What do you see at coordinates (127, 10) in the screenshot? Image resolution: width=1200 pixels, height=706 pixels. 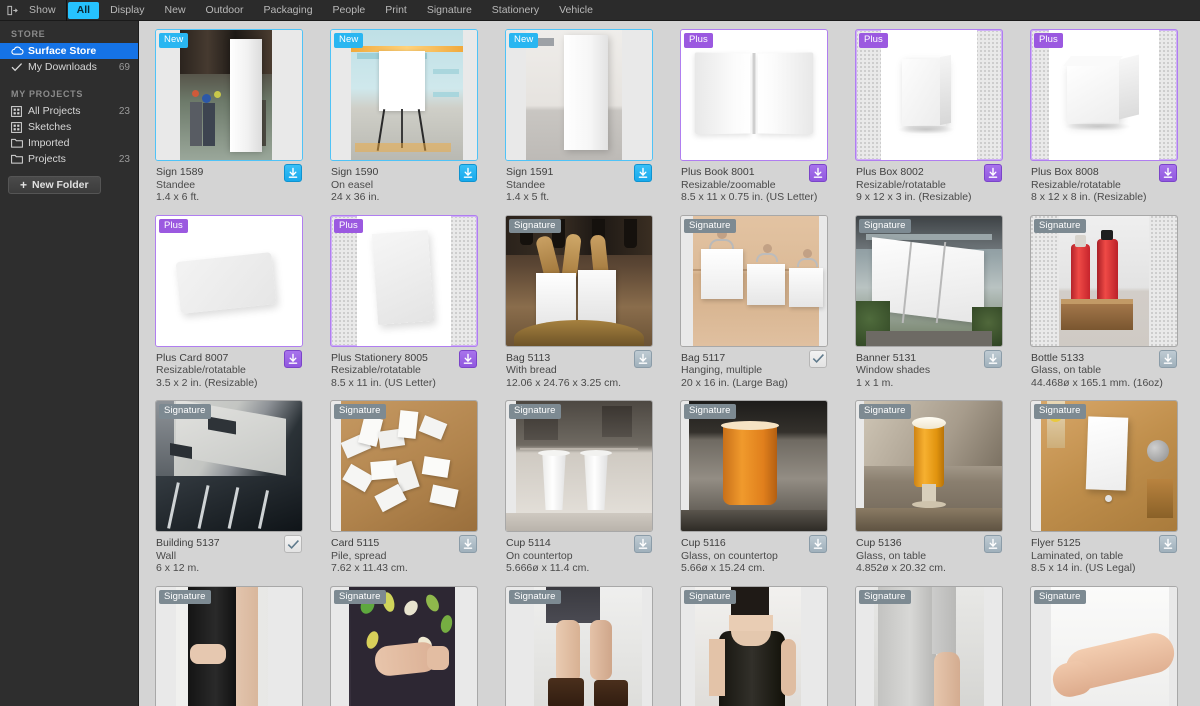 I see `tab-display: Display` at bounding box center [127, 10].